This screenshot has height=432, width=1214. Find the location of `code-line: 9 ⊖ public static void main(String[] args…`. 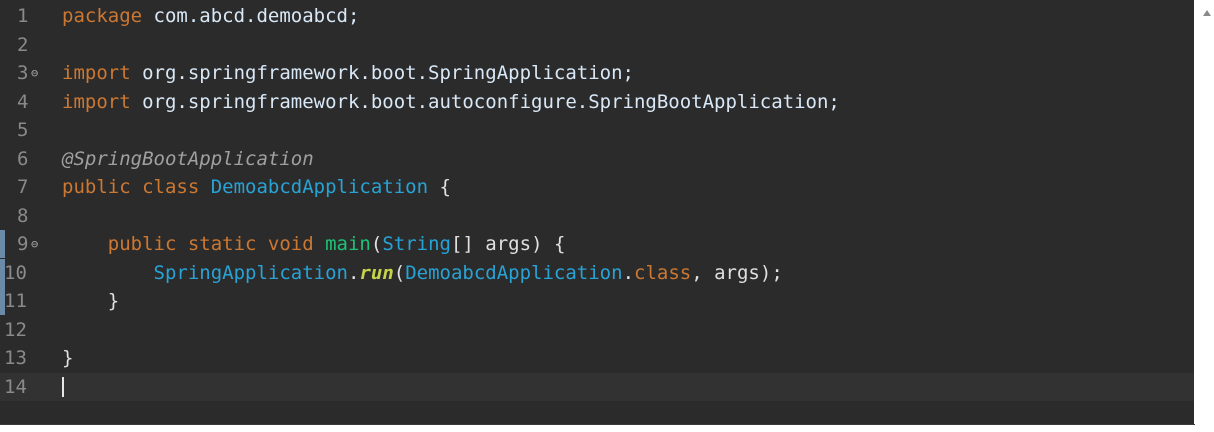

code-line: 9 ⊖ public static void main(String[] args… is located at coordinates (597, 244).